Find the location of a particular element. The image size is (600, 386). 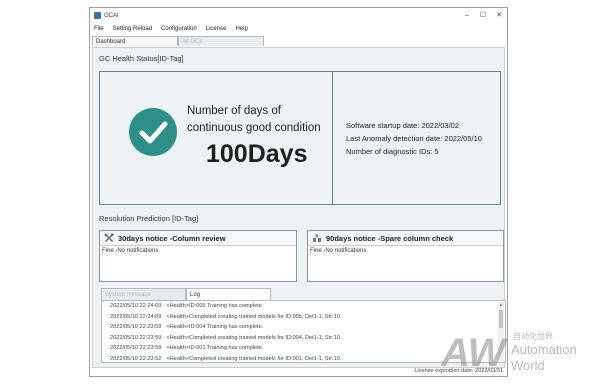

svg-text: World is located at coordinates (528, 365).